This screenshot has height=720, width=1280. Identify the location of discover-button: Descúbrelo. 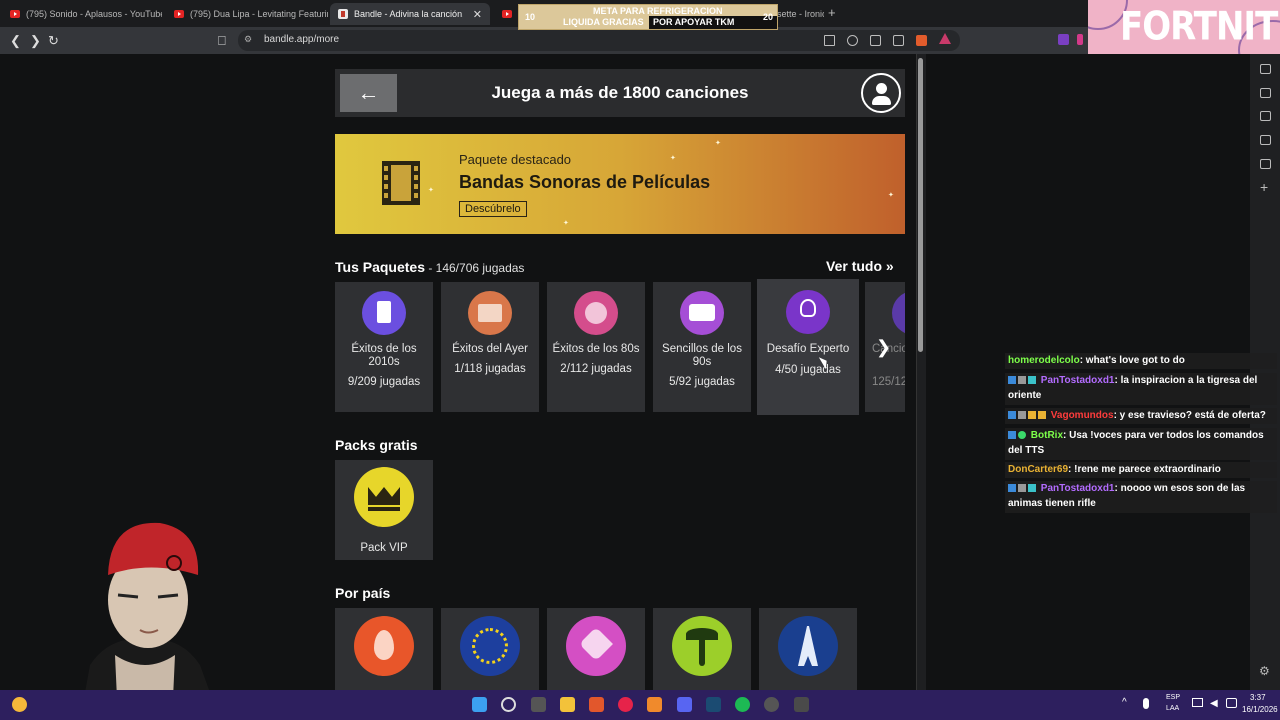
(493, 209).